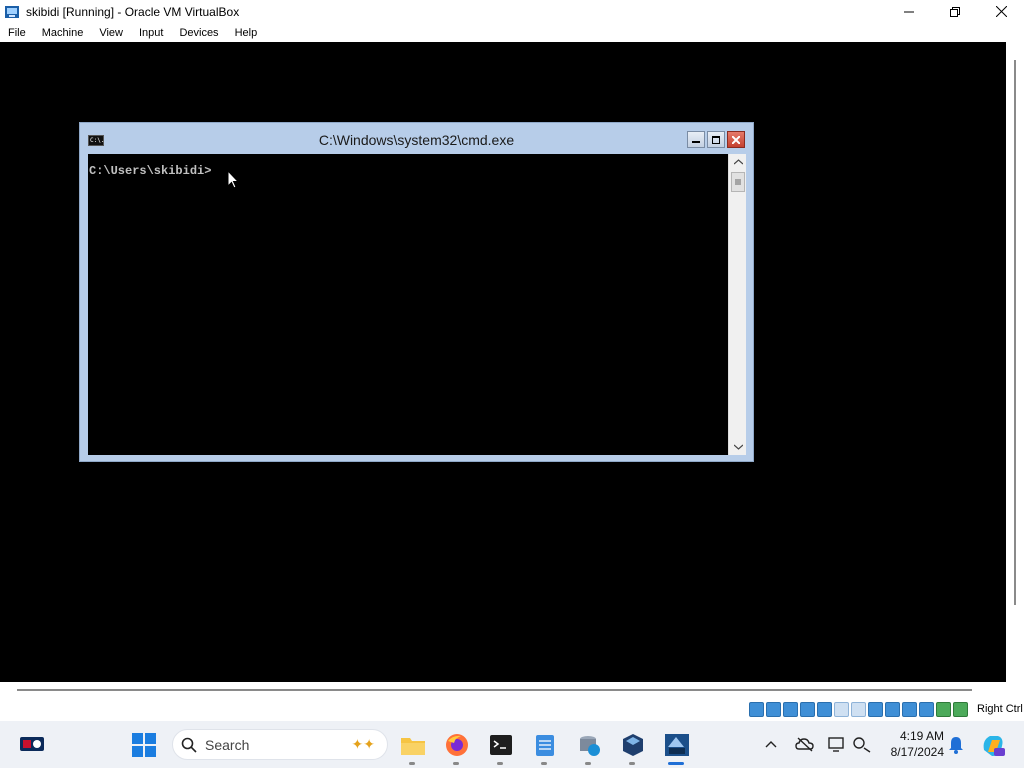 This screenshot has width=1024, height=768. I want to click on maximize-icon, so click(716, 139).